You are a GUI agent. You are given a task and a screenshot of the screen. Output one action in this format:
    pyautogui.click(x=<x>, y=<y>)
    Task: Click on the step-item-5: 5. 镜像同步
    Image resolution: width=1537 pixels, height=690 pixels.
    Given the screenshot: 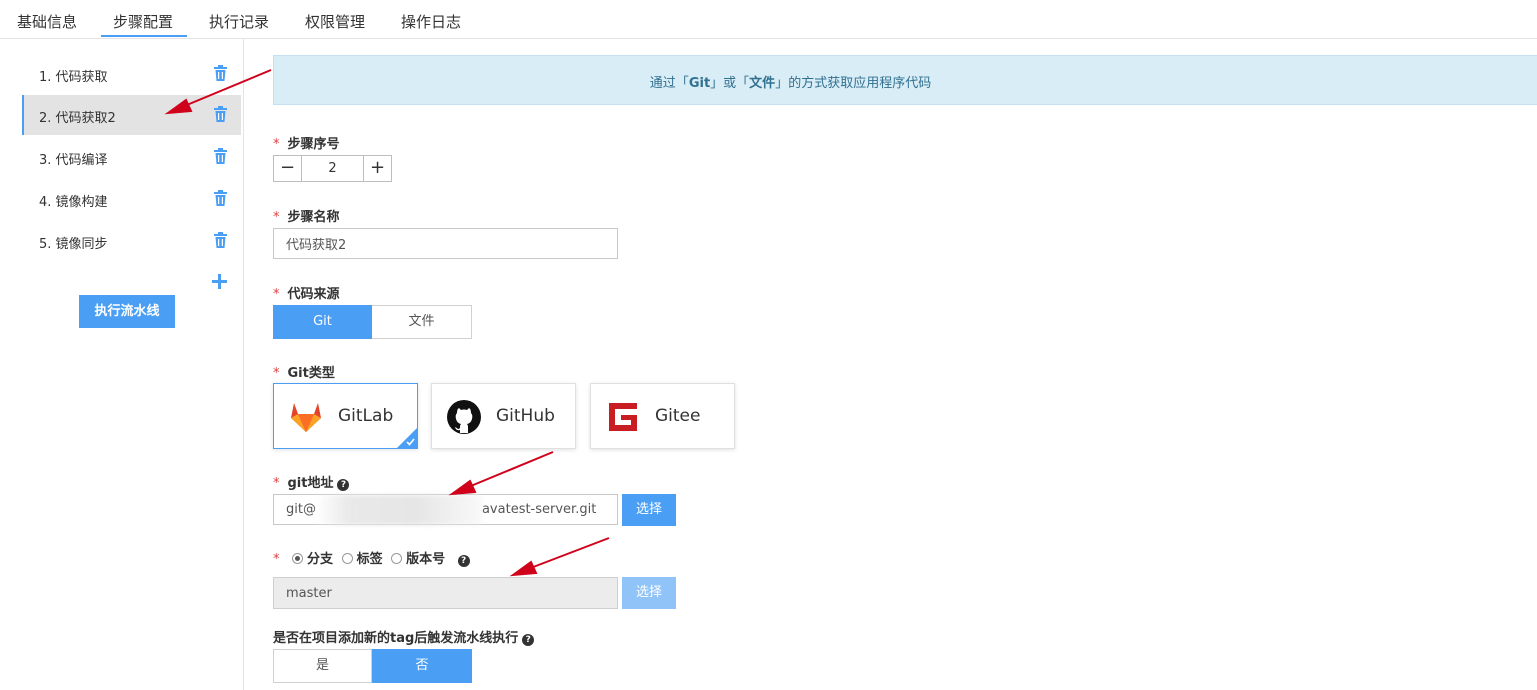 What is the action you would take?
    pyautogui.click(x=131, y=241)
    